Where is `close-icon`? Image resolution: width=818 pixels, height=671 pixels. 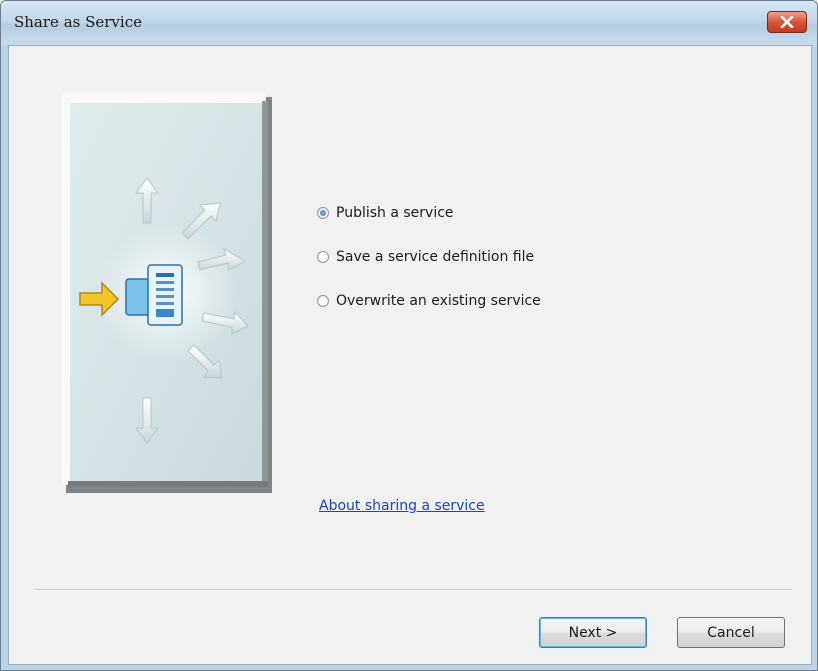
close-icon is located at coordinates (787, 22).